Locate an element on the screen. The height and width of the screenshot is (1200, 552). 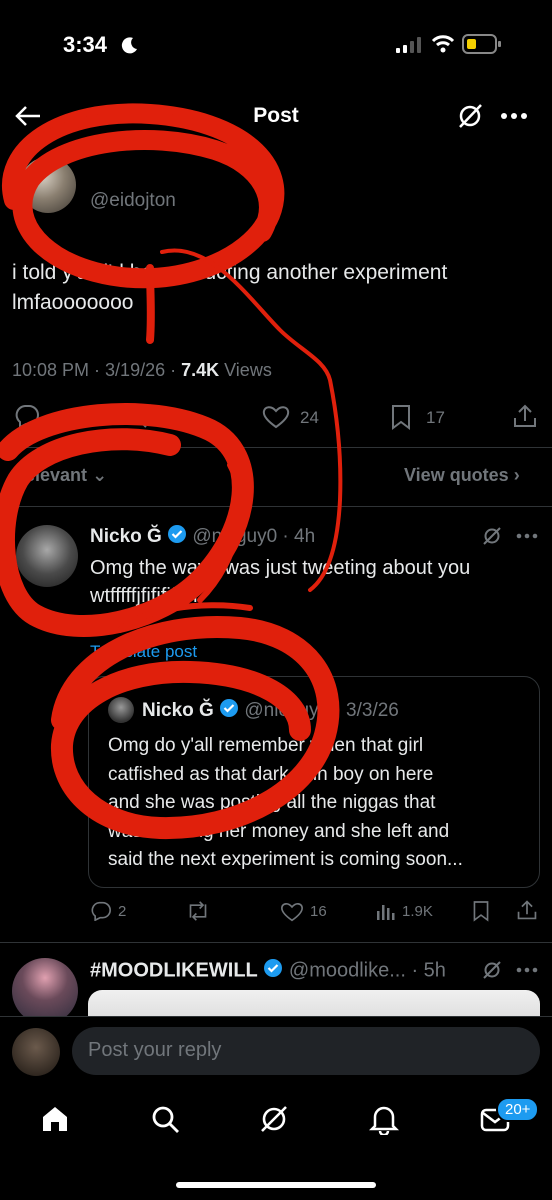
reply-like-count: 16 is located at coordinates (318, 911).